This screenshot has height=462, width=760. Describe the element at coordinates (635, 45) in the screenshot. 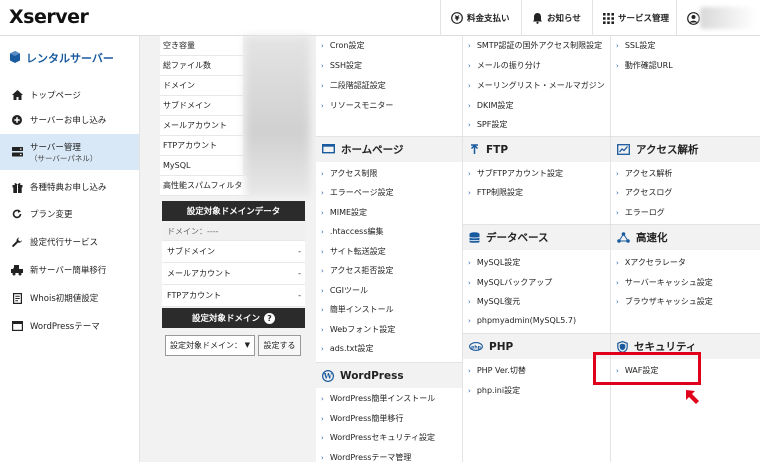

I see `menu-link: › SSL設定` at that location.